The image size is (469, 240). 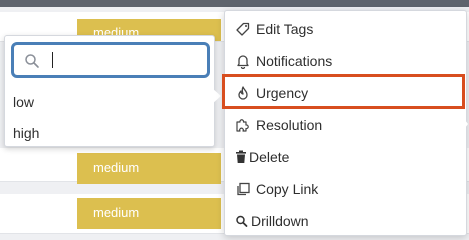 What do you see at coordinates (216, 96) in the screenshot?
I see `dropdown-pointer` at bounding box center [216, 96].